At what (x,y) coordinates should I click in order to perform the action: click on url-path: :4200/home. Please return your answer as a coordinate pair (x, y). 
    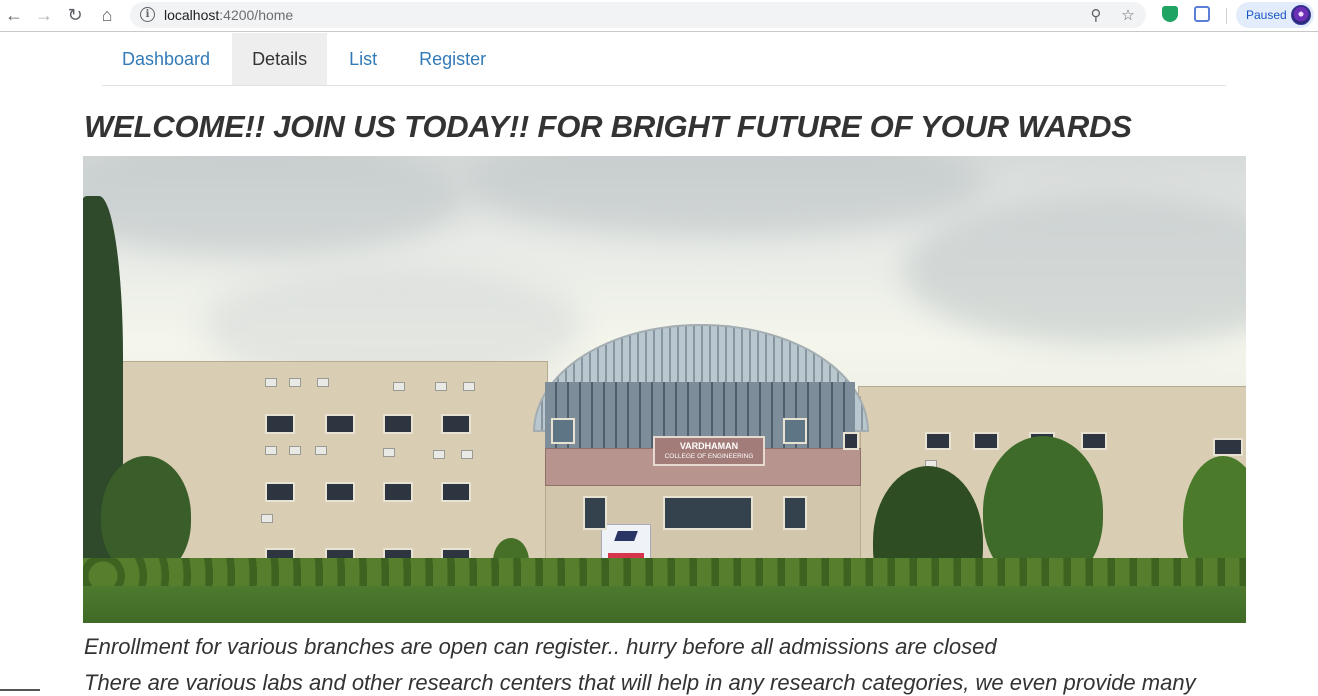
    Looking at the image, I should click on (256, 15).